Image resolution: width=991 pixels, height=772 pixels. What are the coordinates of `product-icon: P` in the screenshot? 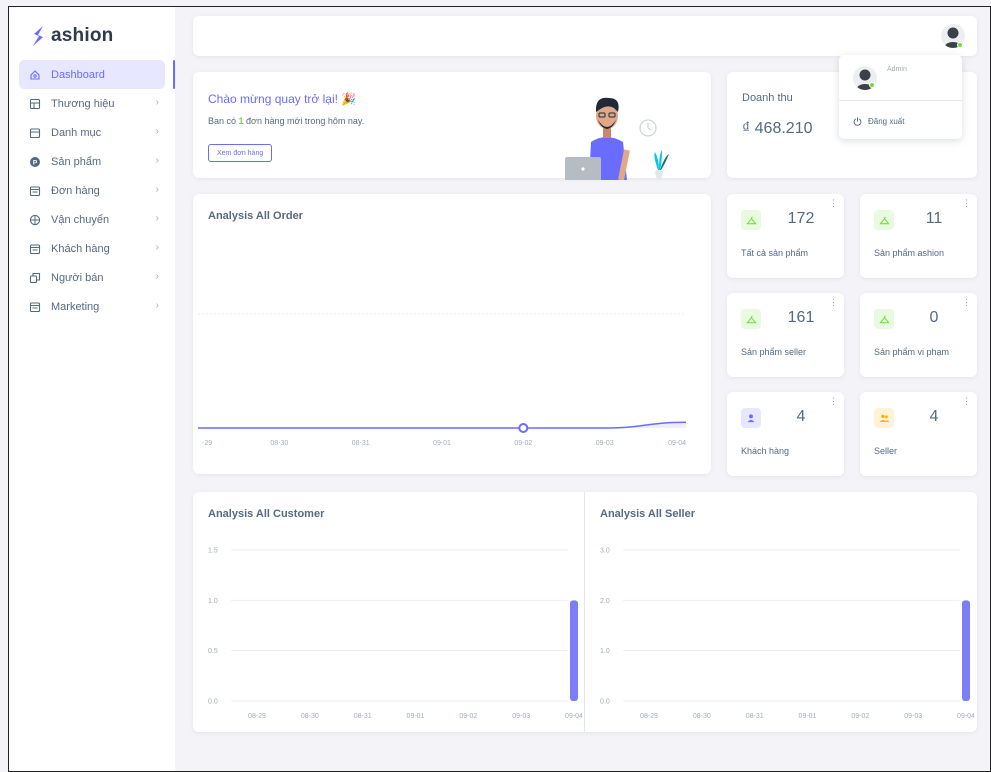 It's located at (35, 162).